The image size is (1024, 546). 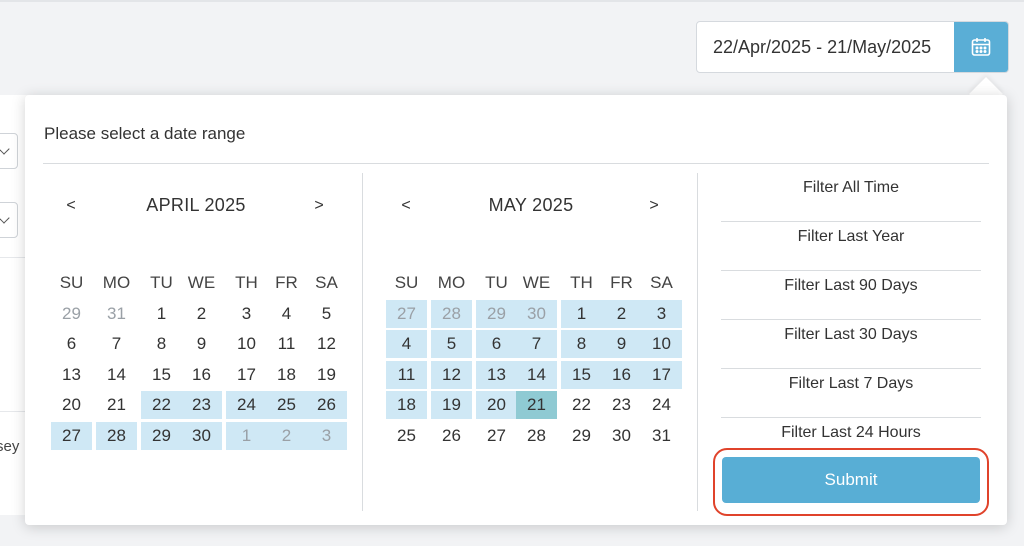 What do you see at coordinates (196, 207) in the screenshot?
I see `calendar-header: < APRIL 2025 >` at bounding box center [196, 207].